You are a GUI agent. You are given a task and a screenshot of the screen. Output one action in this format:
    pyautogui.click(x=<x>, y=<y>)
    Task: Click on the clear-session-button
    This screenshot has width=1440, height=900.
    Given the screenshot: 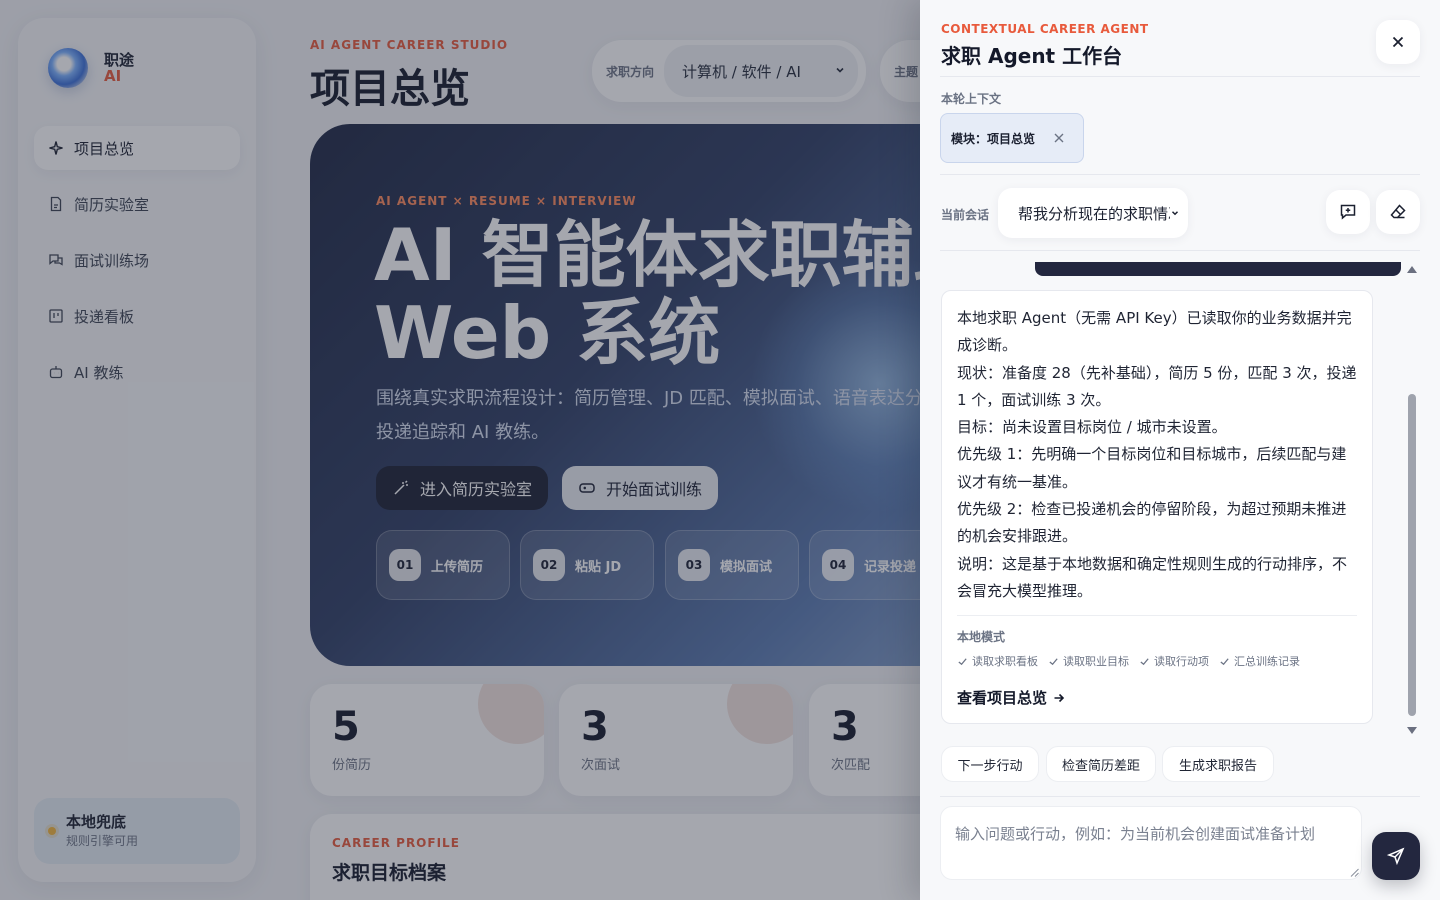 What is the action you would take?
    pyautogui.click(x=1398, y=212)
    